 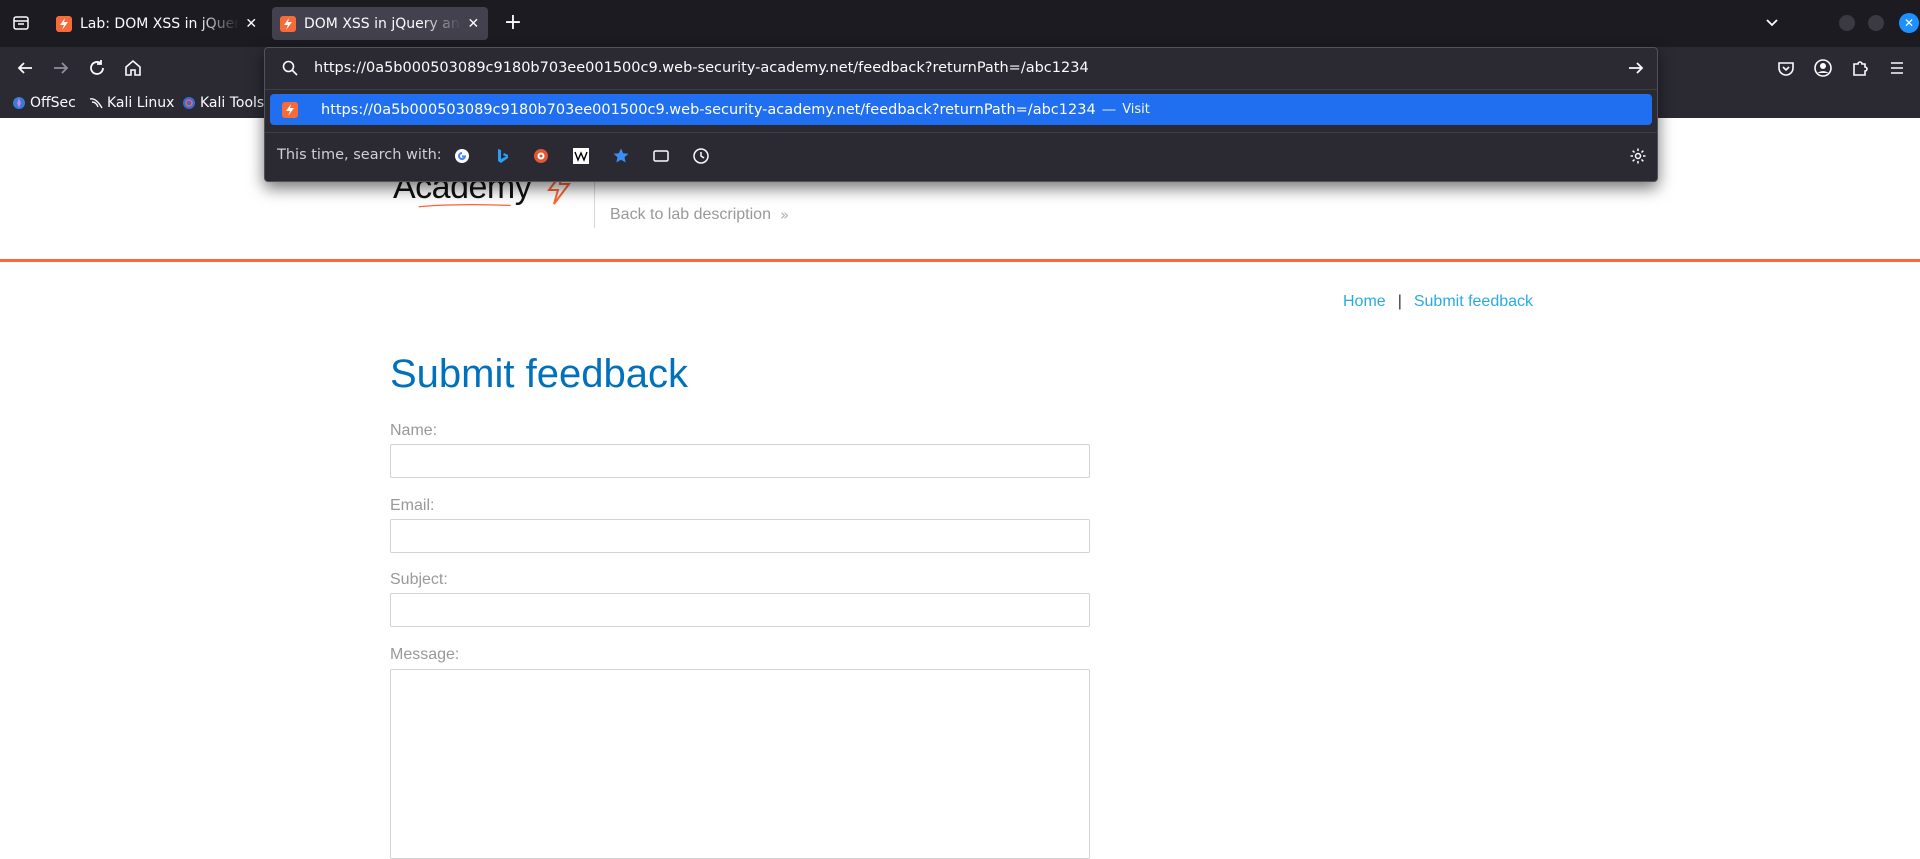 I want to click on forward-arrow-icon, so click(x=61, y=68).